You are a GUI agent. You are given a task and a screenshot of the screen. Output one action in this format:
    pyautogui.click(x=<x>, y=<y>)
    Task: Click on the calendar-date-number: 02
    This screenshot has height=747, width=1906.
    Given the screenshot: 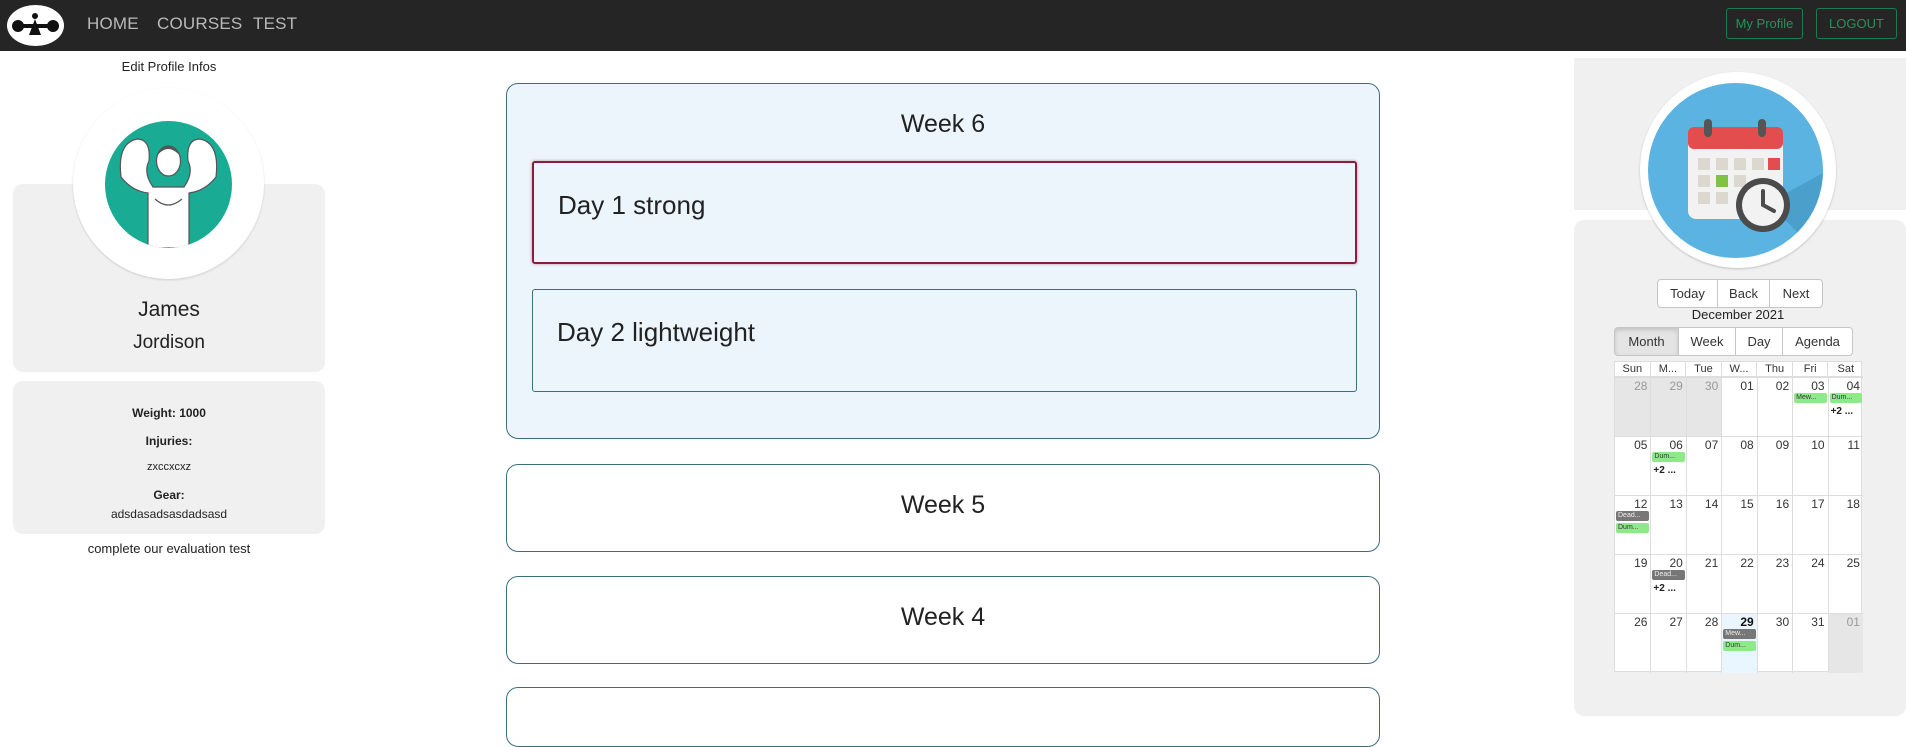 What is the action you would take?
    pyautogui.click(x=1782, y=386)
    